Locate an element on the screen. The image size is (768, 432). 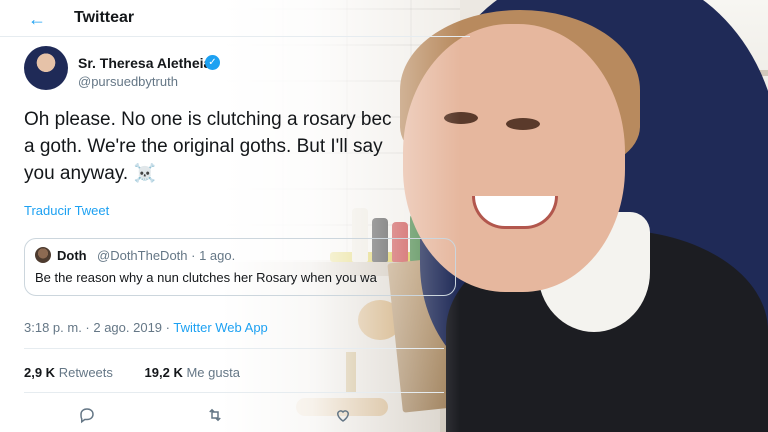
reply-icon is located at coordinates (87, 415).